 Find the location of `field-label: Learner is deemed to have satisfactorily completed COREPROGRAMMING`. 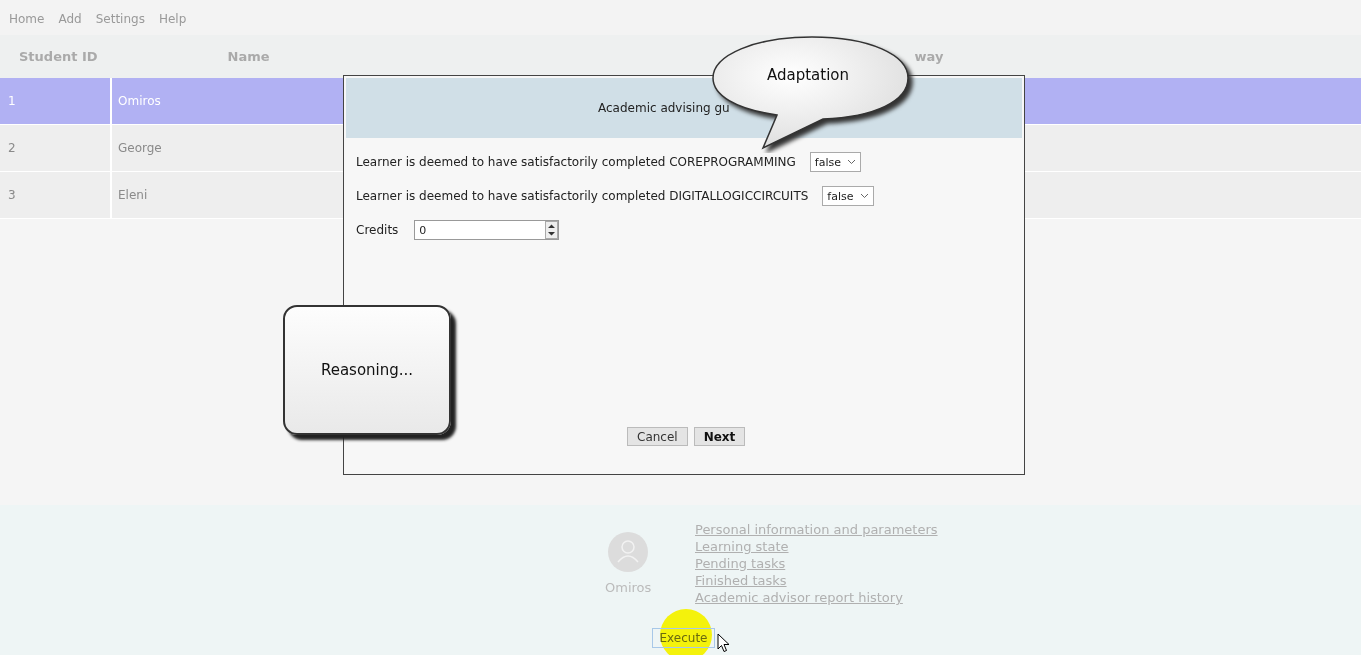

field-label: Learner is deemed to have satisfactorily completed COREPROGRAMMING is located at coordinates (576, 162).